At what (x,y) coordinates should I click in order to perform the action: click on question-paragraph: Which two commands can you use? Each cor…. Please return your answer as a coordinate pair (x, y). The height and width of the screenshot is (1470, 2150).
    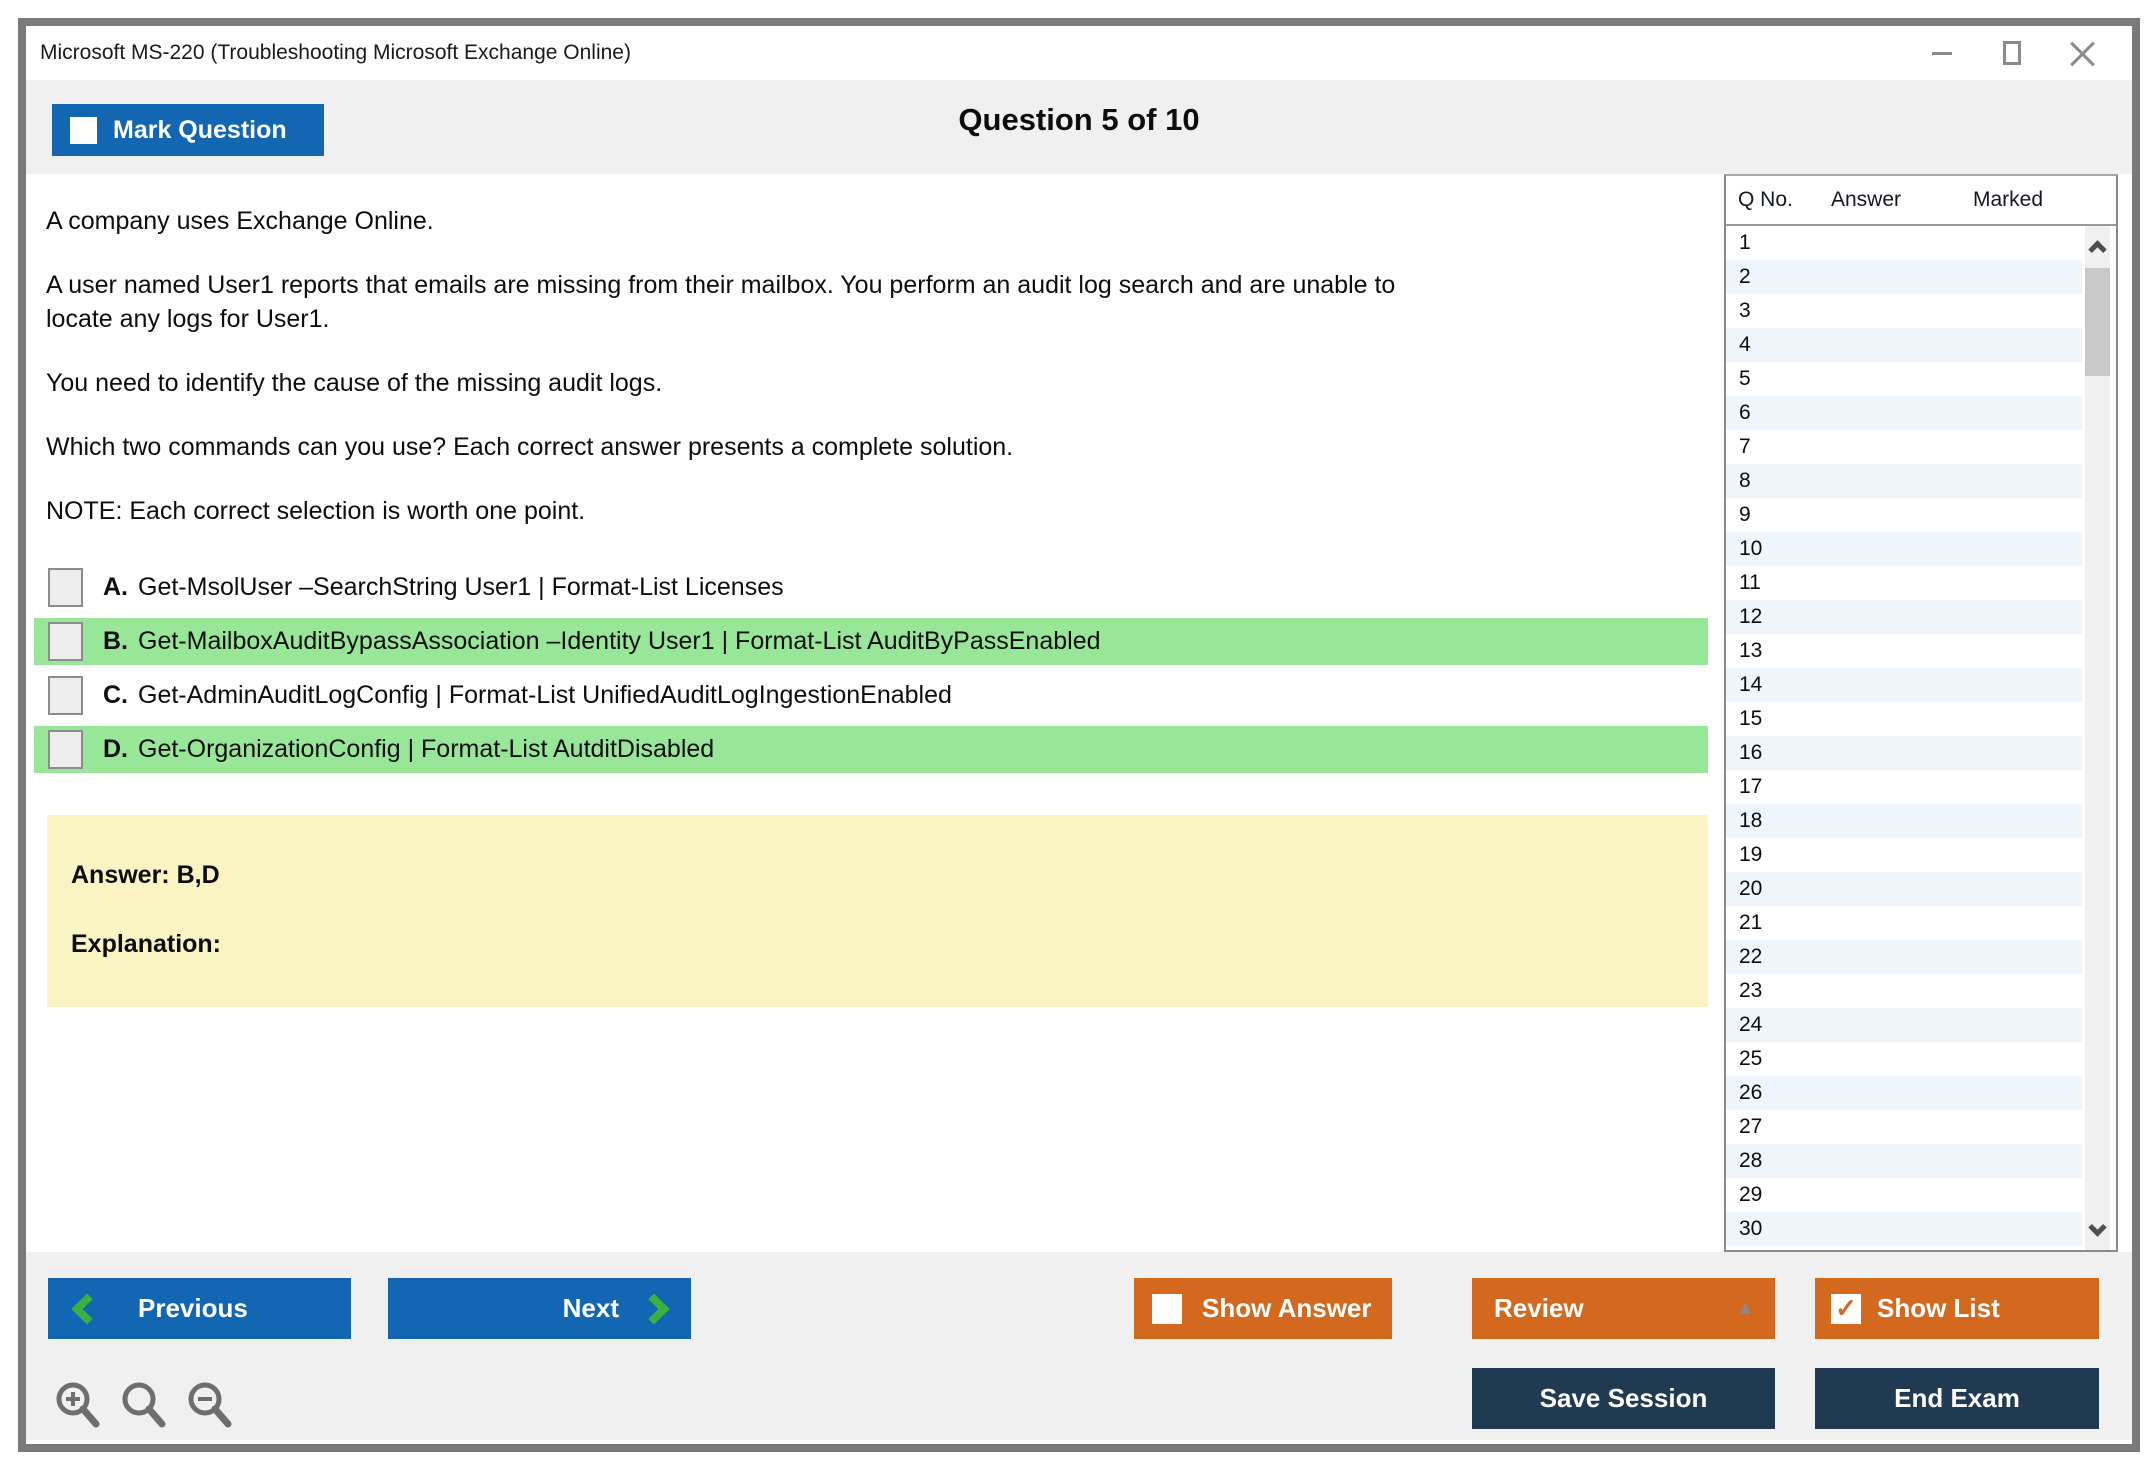
    Looking at the image, I should click on (530, 447).